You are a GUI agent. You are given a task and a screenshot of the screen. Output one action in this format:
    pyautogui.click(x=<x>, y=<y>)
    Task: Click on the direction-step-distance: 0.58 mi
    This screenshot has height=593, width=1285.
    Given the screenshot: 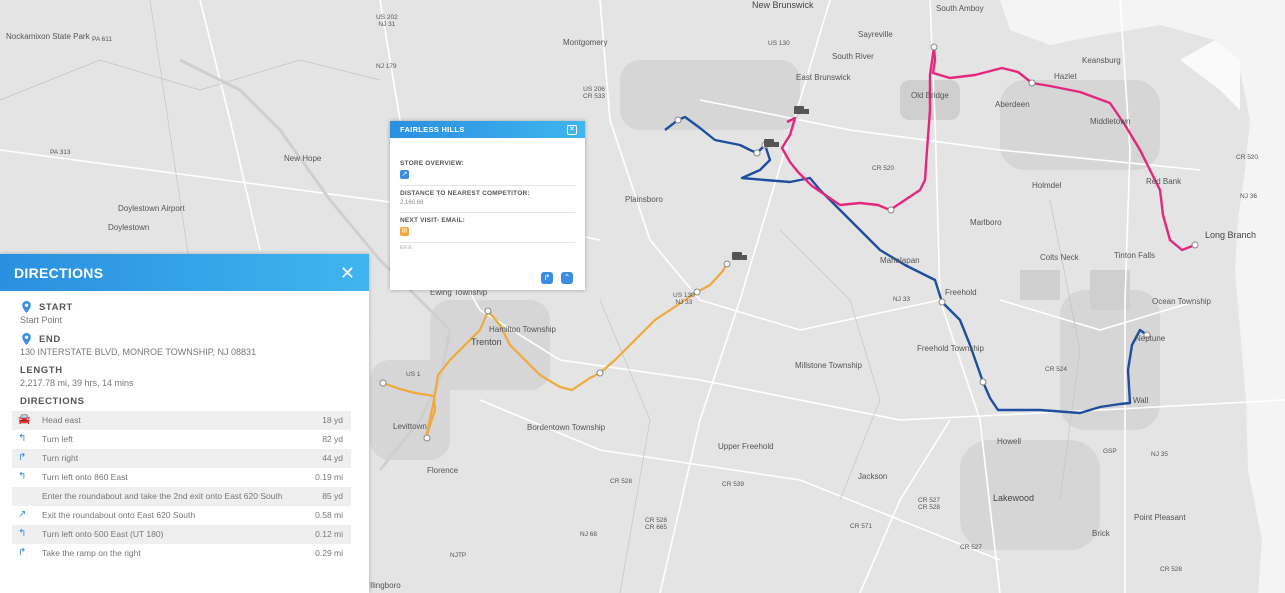 What is the action you would take?
    pyautogui.click(x=329, y=515)
    